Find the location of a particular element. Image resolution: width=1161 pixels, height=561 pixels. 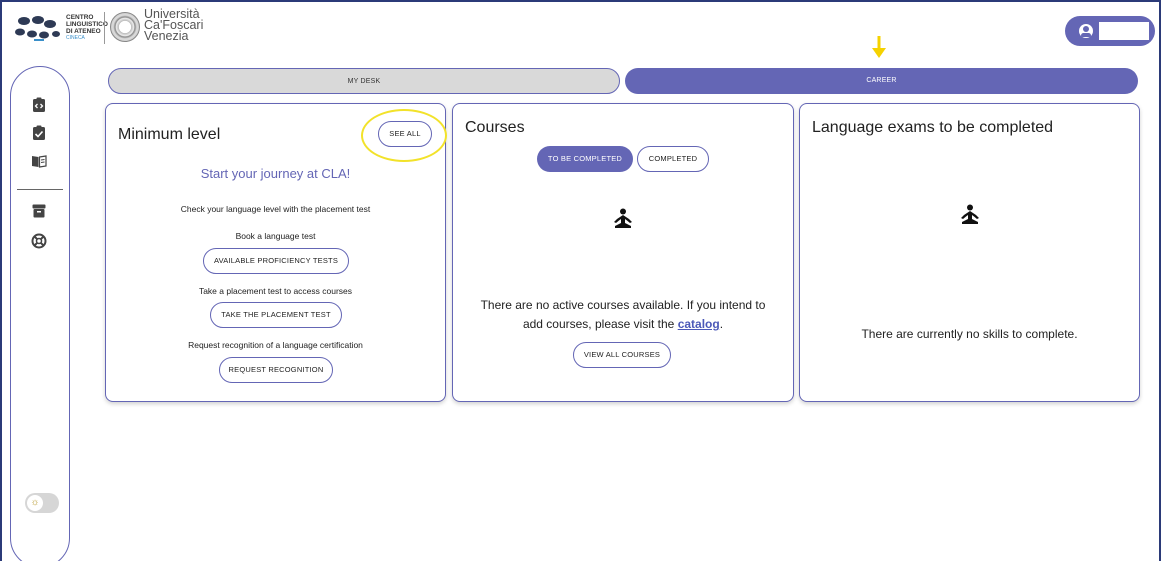

cla-logo-text: CENTRO LINGUISTICO DI ATENEO CINECA is located at coordinates (87, 27).